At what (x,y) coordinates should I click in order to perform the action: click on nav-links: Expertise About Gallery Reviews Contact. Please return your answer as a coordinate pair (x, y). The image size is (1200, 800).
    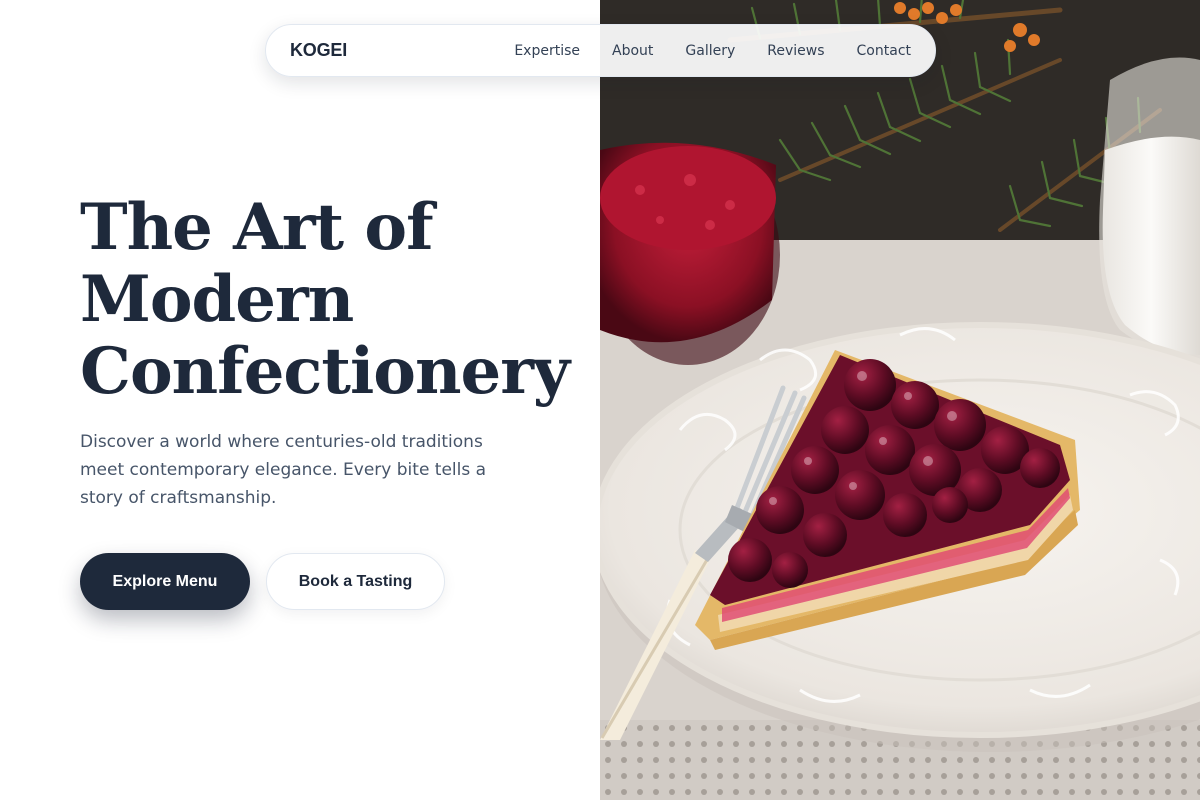
    Looking at the image, I should click on (712, 51).